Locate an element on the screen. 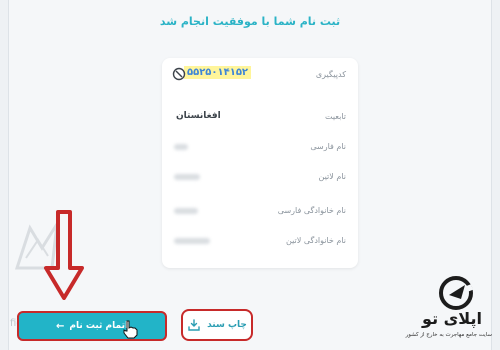 The height and width of the screenshot is (350, 500). complete-registration-button: اتمام ثبت نام ← is located at coordinates (92, 326).